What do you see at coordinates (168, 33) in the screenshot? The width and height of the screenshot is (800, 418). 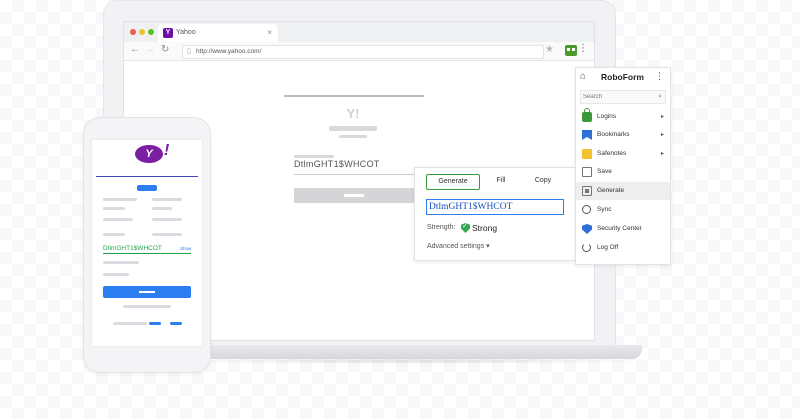 I see `yahoo-favicon-icon: Y` at bounding box center [168, 33].